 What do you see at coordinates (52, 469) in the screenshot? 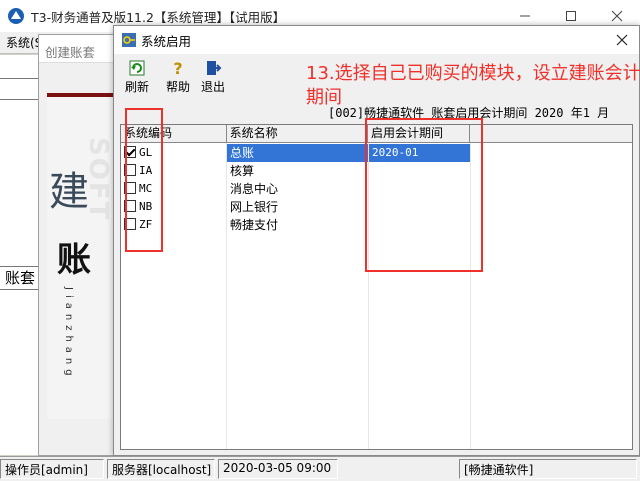
I see `status-operator: 操作员[admin]` at bounding box center [52, 469].